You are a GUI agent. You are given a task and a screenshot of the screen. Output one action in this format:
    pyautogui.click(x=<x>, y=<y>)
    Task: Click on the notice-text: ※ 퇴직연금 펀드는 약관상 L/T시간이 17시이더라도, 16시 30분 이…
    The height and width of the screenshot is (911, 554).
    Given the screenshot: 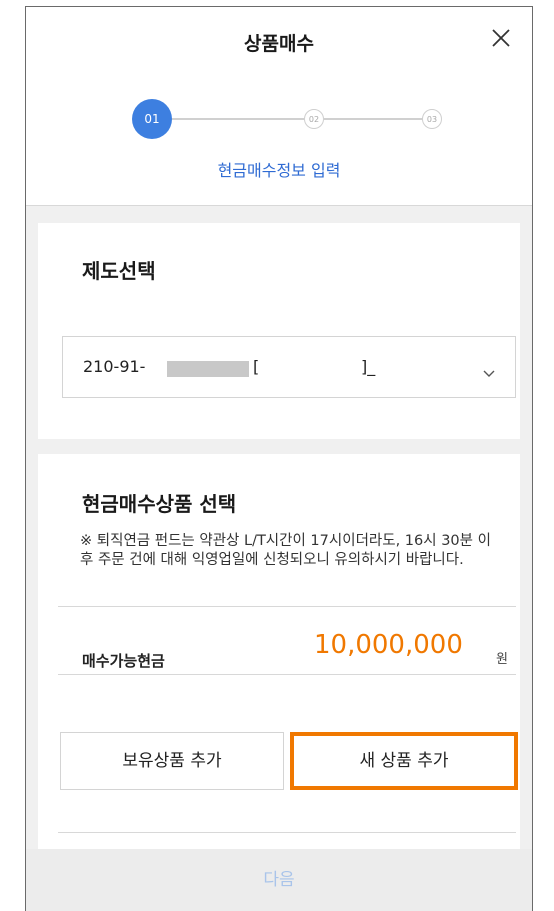 What is the action you would take?
    pyautogui.click(x=285, y=550)
    